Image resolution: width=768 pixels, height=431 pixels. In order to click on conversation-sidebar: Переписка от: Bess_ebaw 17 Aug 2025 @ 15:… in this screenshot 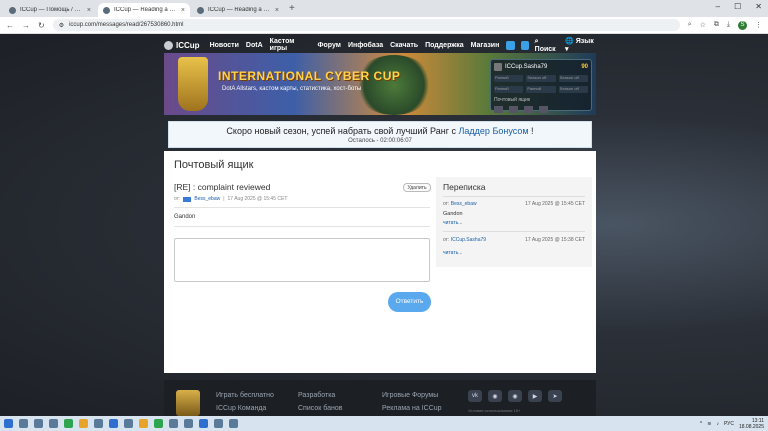, I will do `click(514, 222)`.